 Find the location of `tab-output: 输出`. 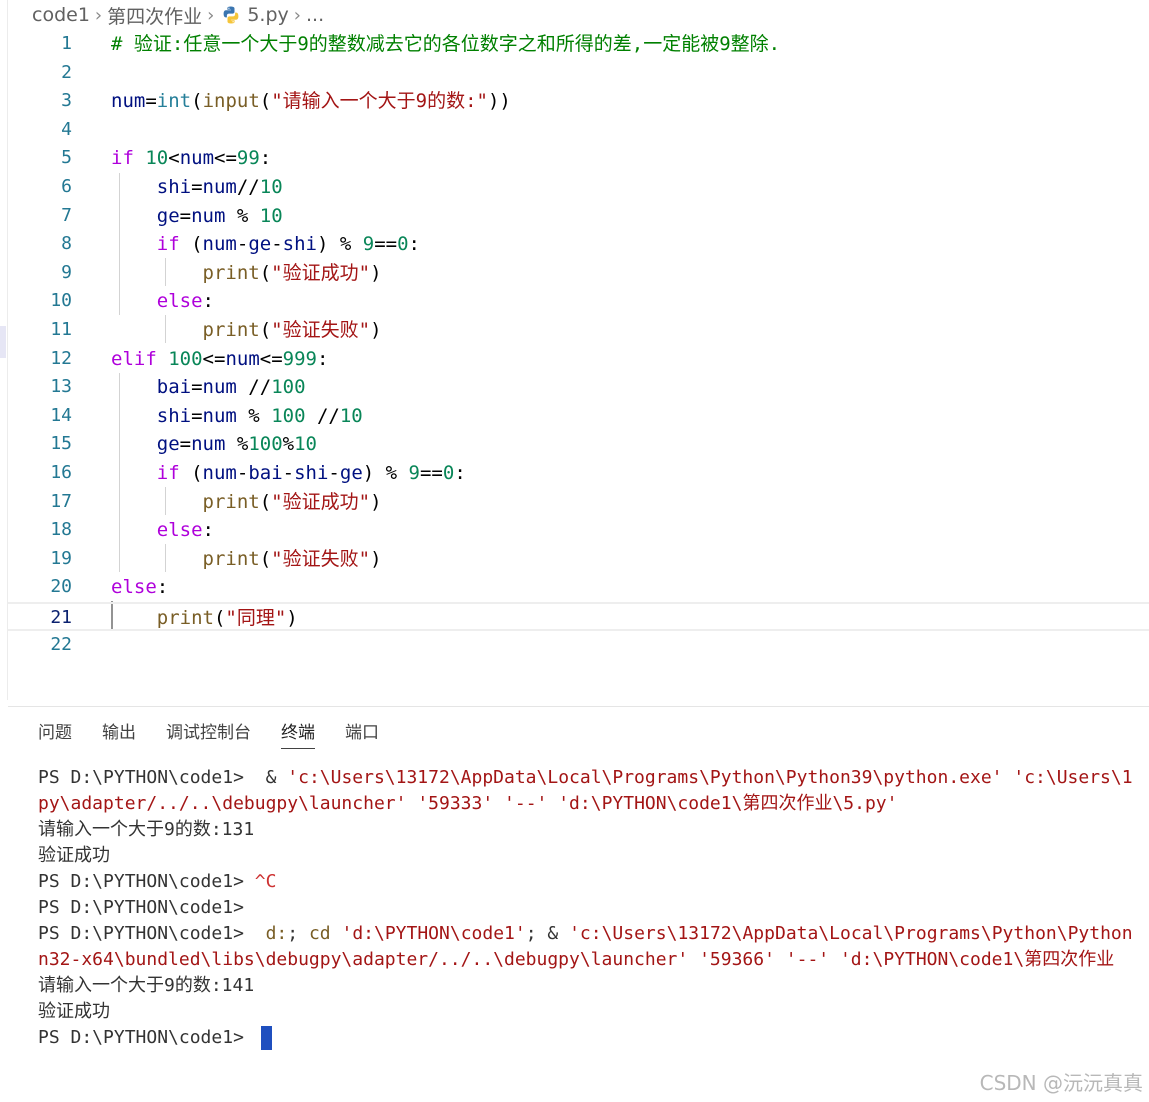

tab-output: 输出 is located at coordinates (119, 735).